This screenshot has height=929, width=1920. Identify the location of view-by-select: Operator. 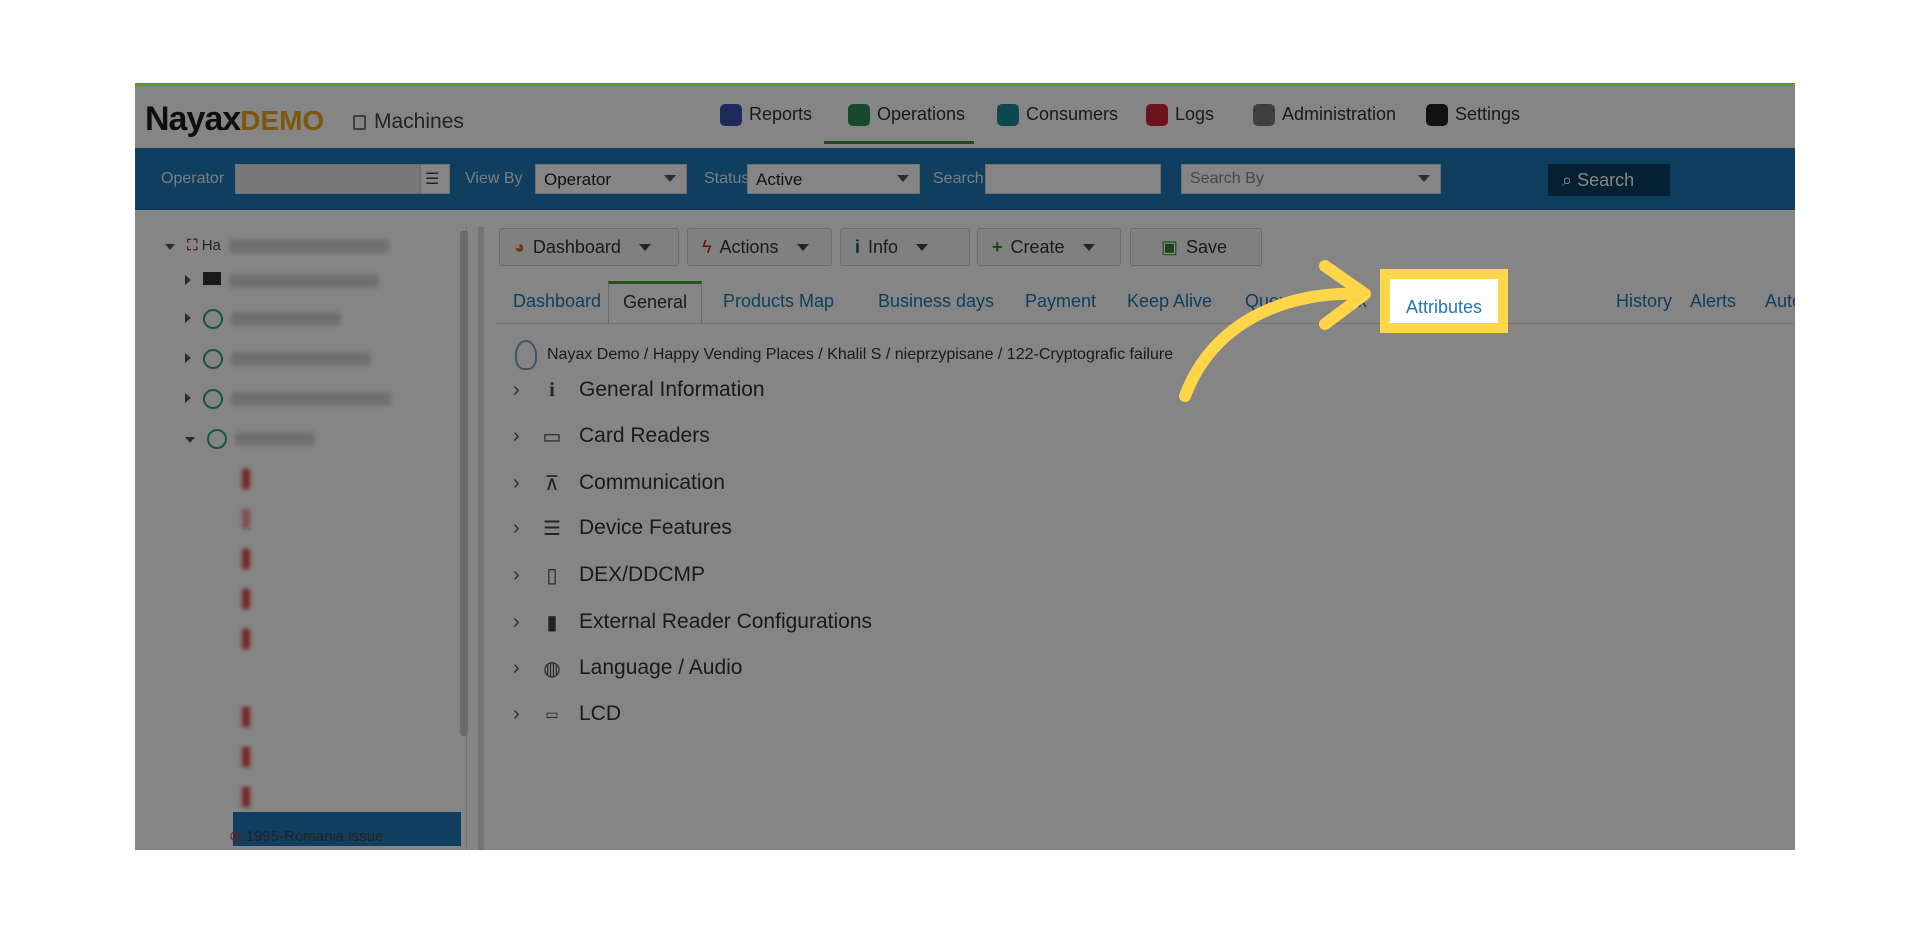
(611, 179).